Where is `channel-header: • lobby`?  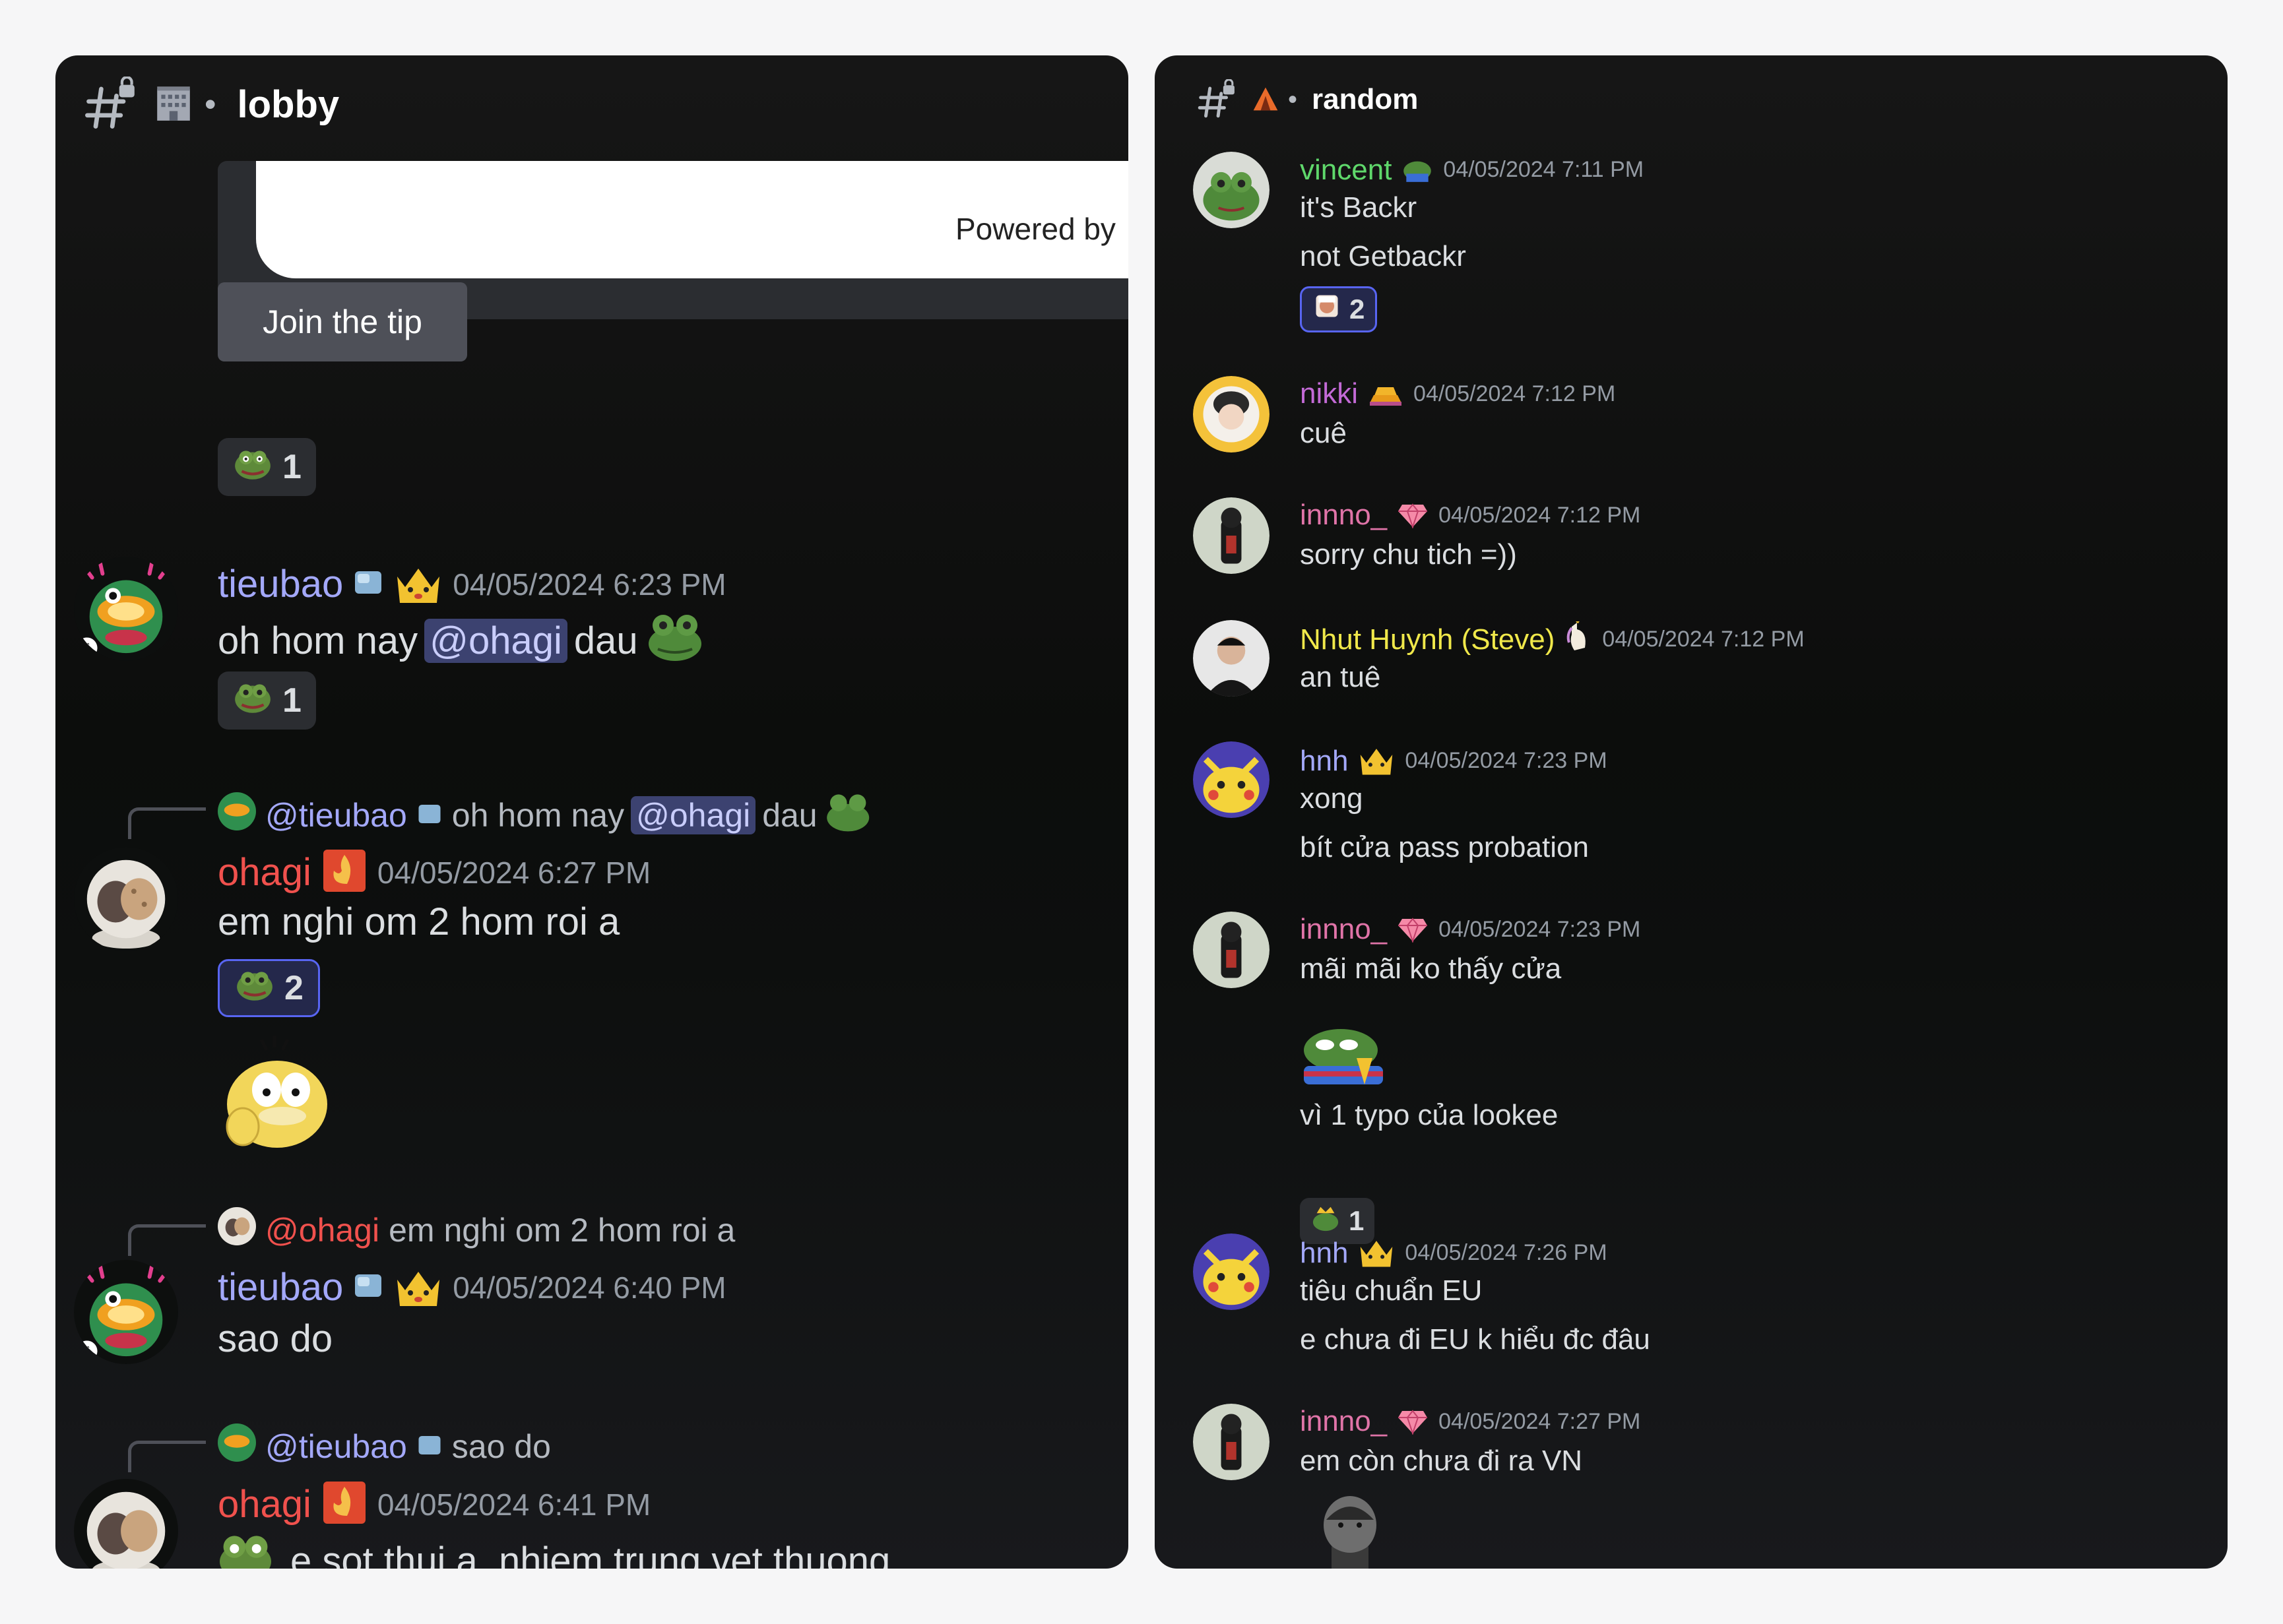 channel-header: • lobby is located at coordinates (211, 104).